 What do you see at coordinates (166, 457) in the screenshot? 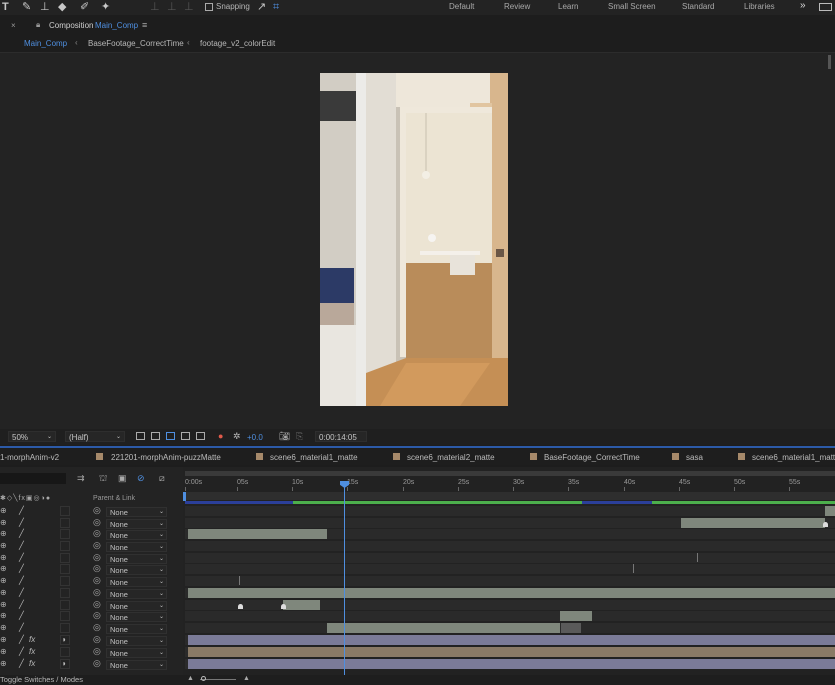
I see `timeline-tab-puzzmatte: 221201-morphAnim-puzzMatte` at bounding box center [166, 457].